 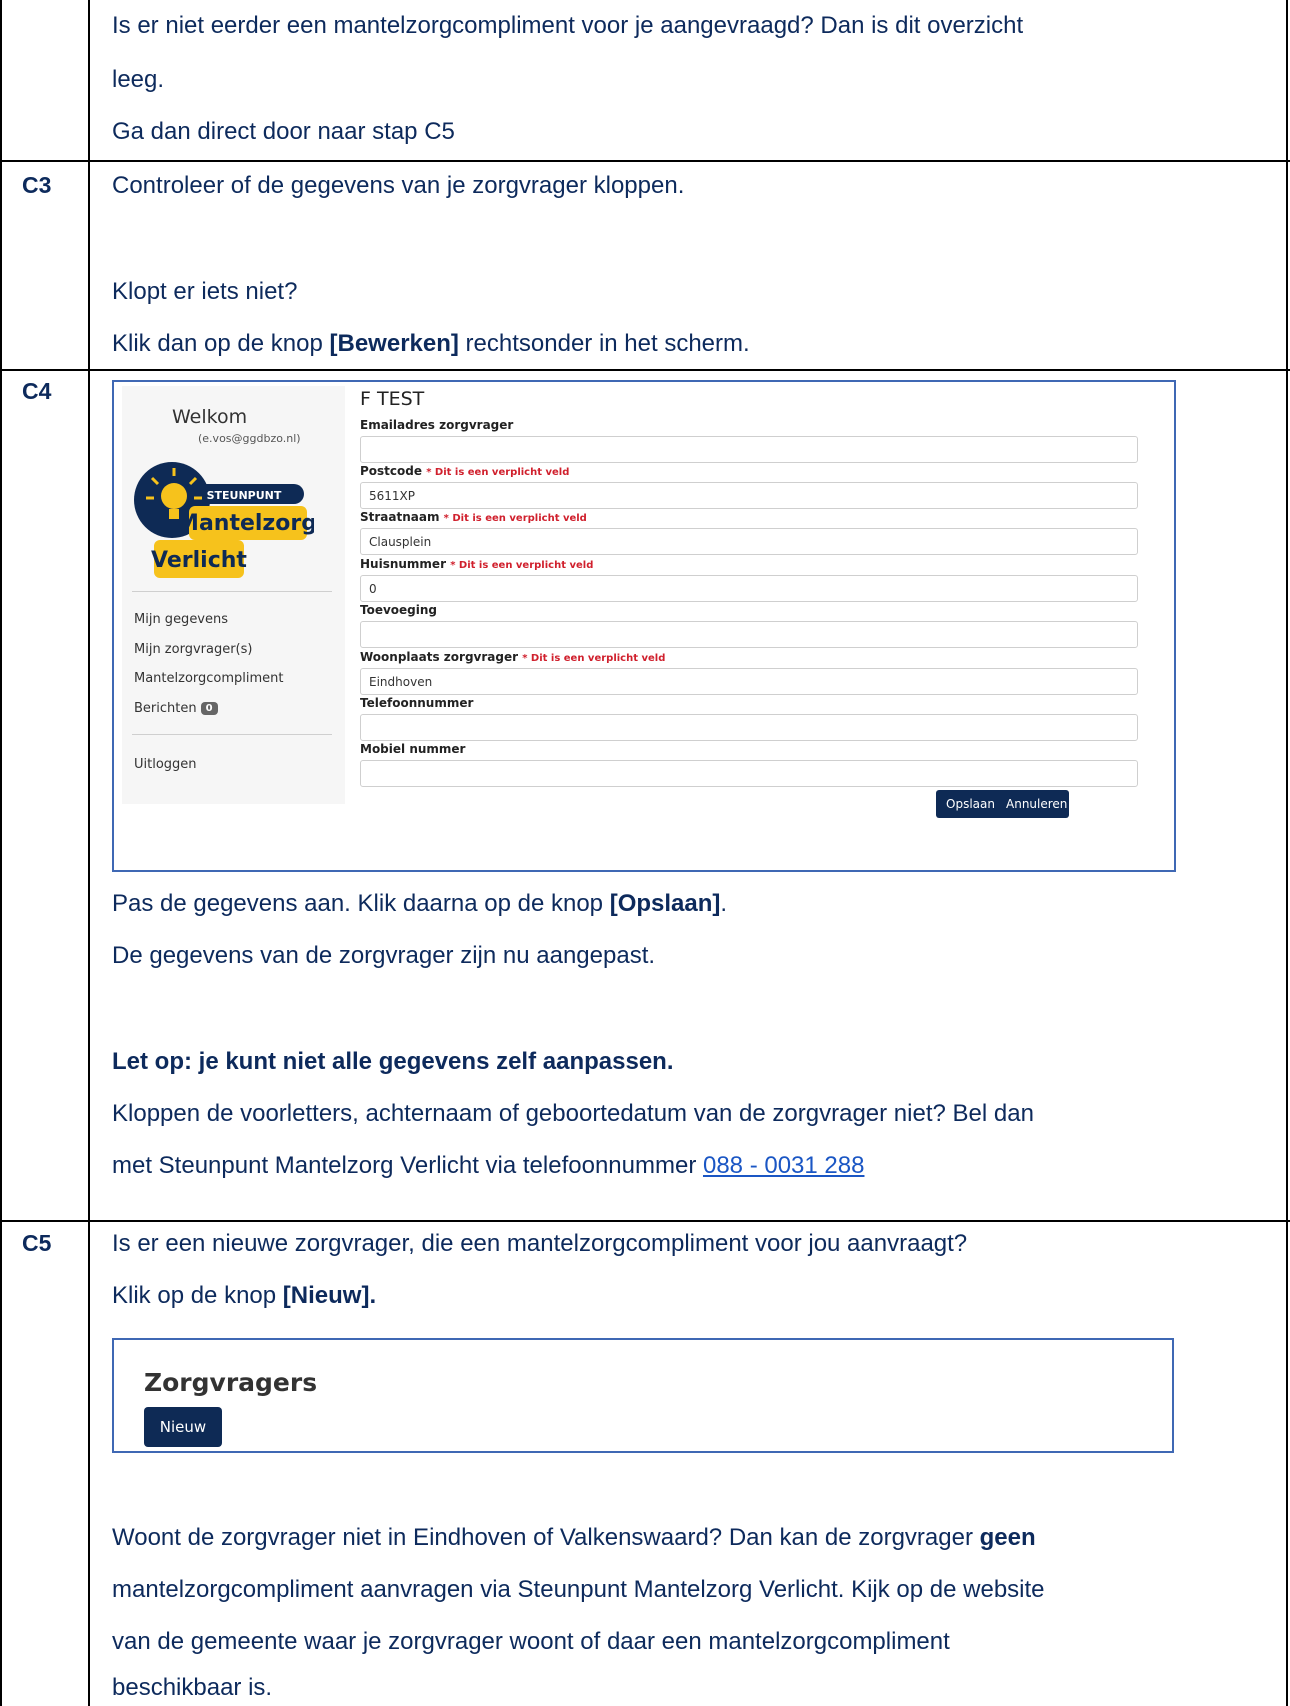 What do you see at coordinates (413, 749) in the screenshot?
I see `field-label-mobiel: Mobiel nummer` at bounding box center [413, 749].